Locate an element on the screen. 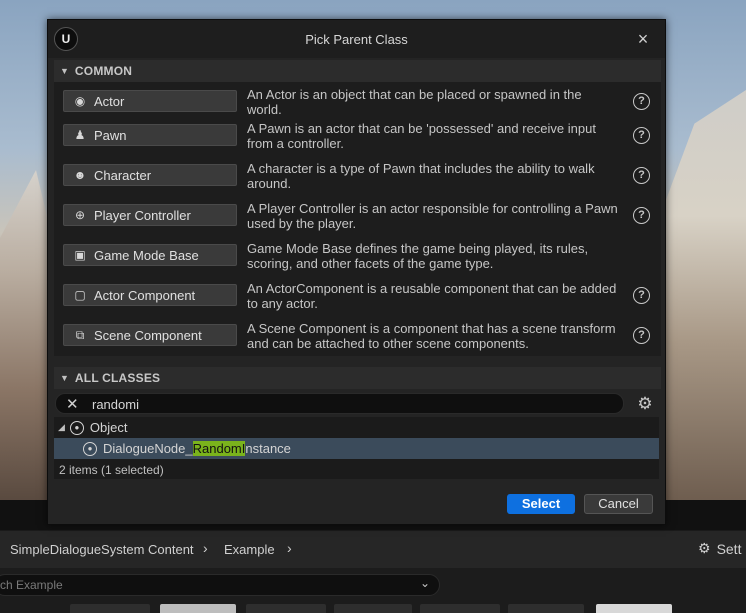  character-icon: ☻ is located at coordinates (80, 175).